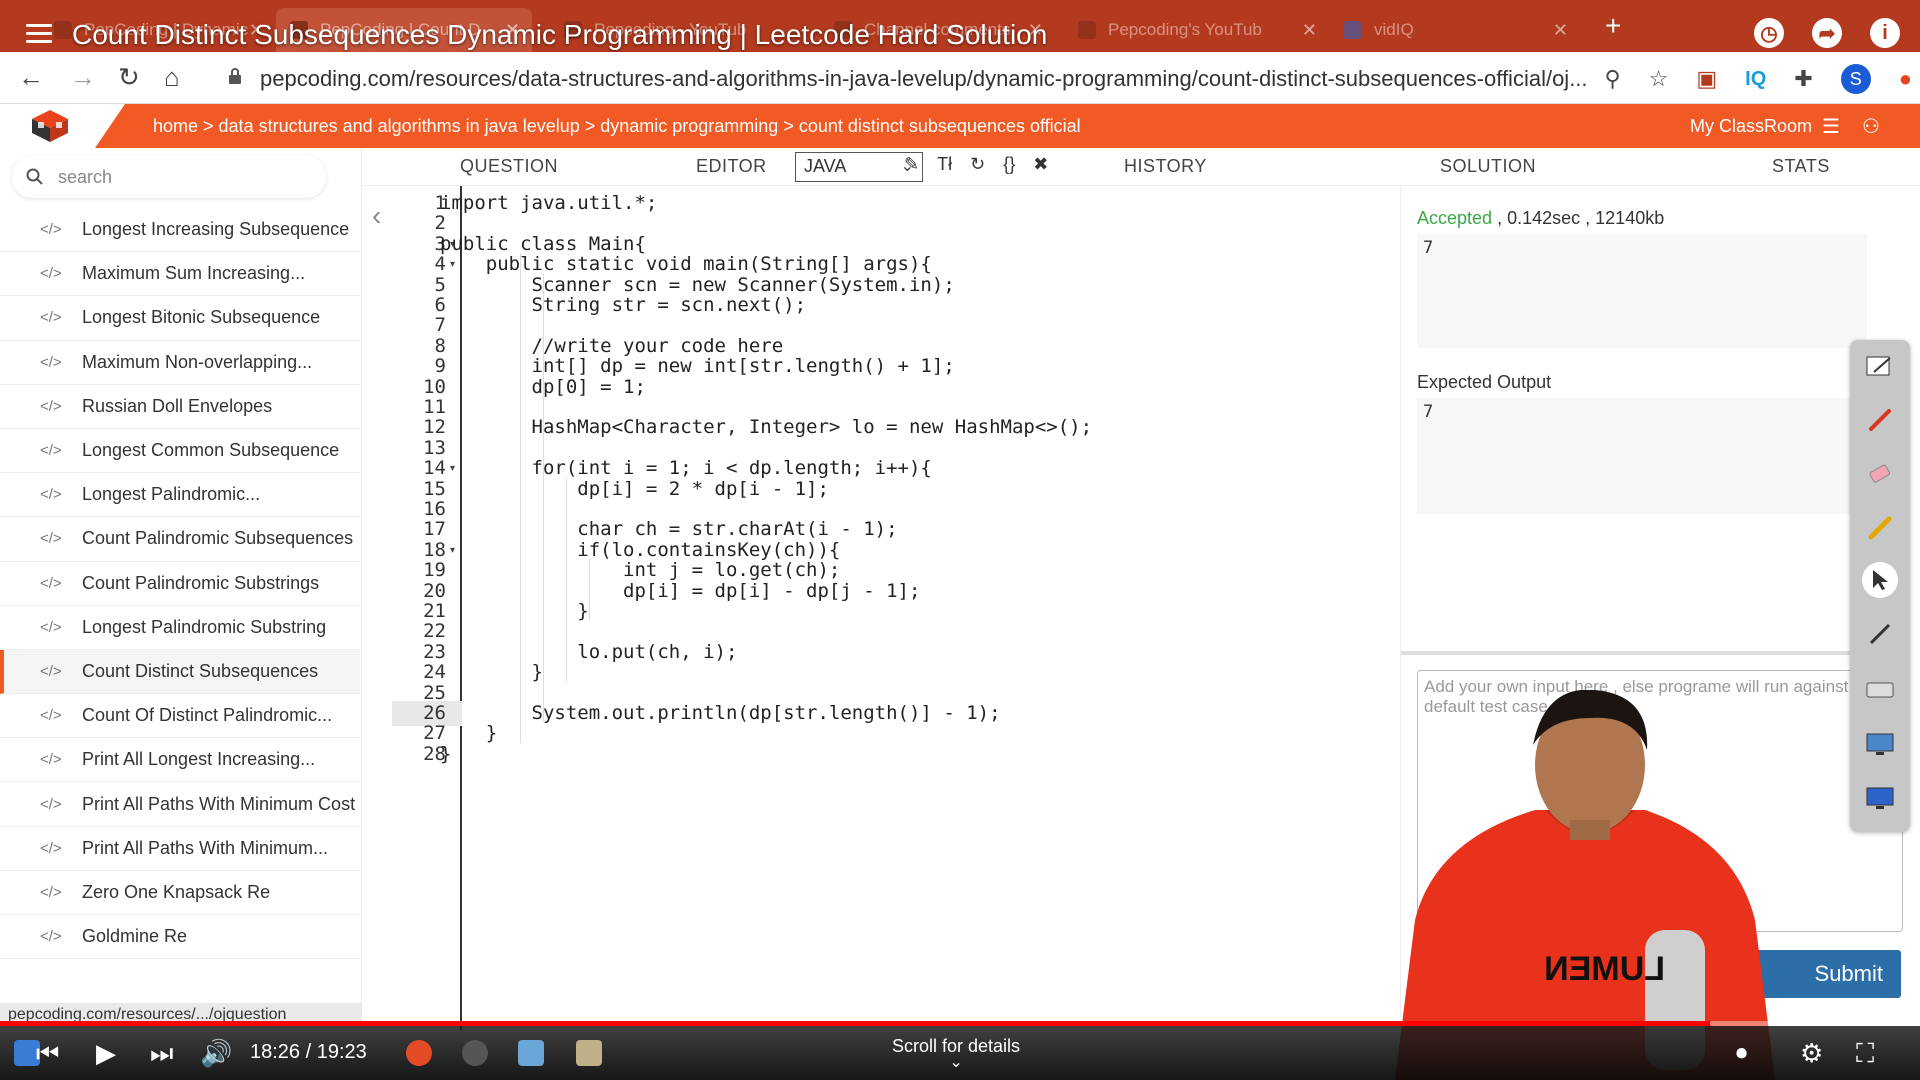 This screenshot has height=1080, width=1920. What do you see at coordinates (1612, 79) in the screenshot?
I see `zoom-icon: ⚲` at bounding box center [1612, 79].